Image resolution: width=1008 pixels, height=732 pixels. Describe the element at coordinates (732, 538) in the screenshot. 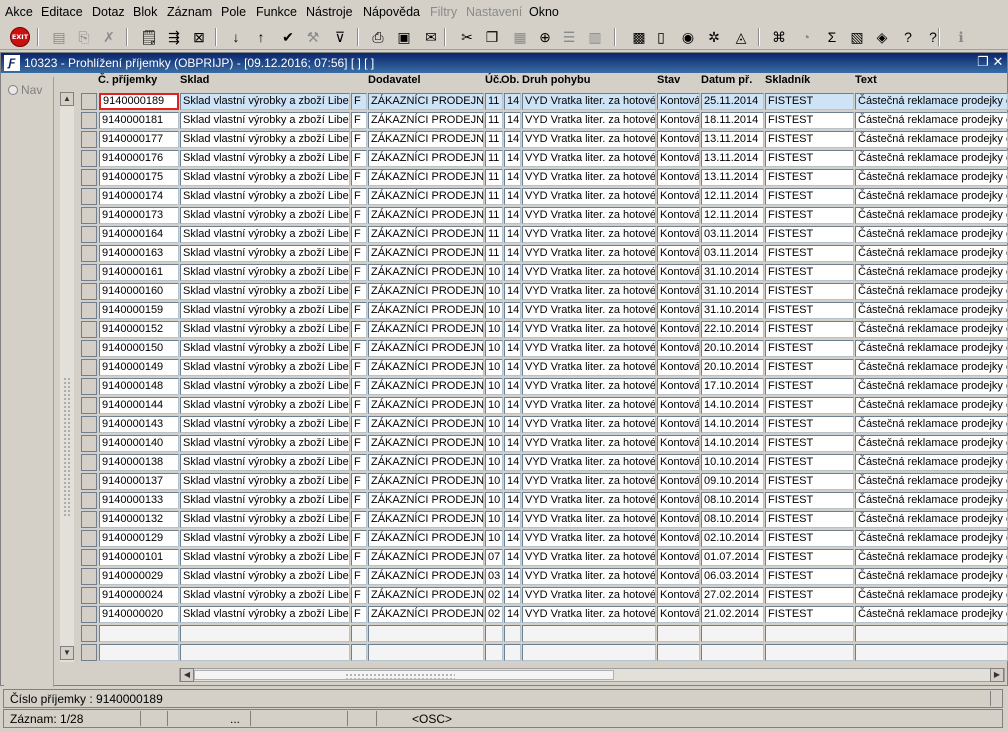

I see `table-cell: 02.10.2014` at that location.